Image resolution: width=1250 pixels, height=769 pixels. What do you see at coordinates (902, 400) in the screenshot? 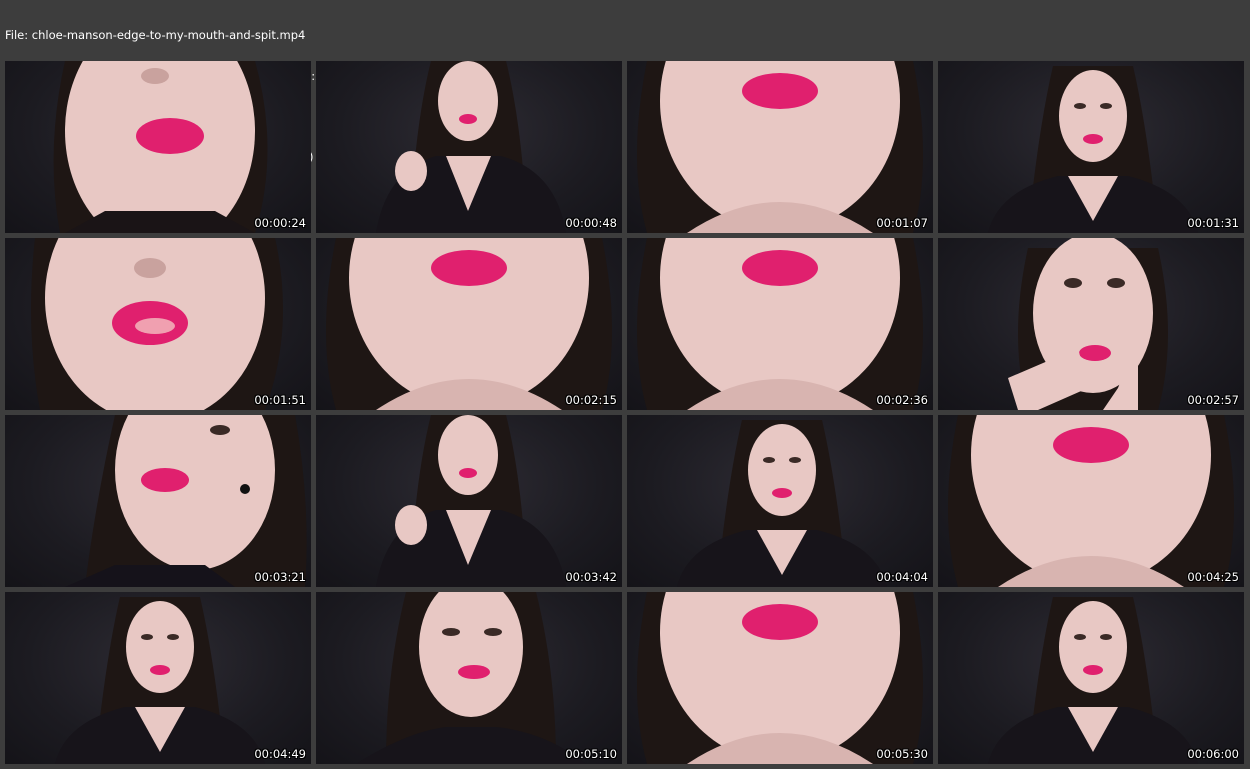
I see `thumbnail-timestamp: 00:02:36` at bounding box center [902, 400].